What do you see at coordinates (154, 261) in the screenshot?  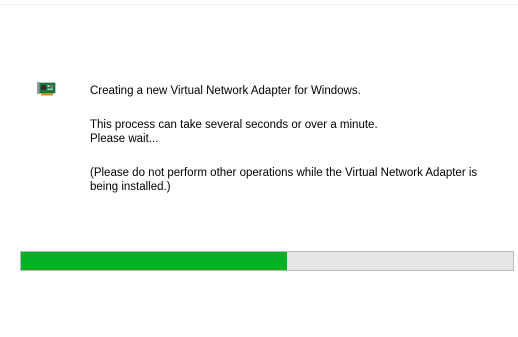 I see `progress-bar-fill` at bounding box center [154, 261].